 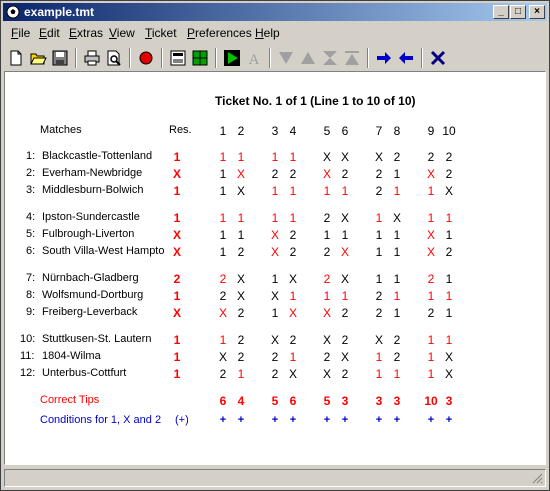 What do you see at coordinates (327, 279) in the screenshot?
I see `tip-cell-hit: 2` at bounding box center [327, 279].